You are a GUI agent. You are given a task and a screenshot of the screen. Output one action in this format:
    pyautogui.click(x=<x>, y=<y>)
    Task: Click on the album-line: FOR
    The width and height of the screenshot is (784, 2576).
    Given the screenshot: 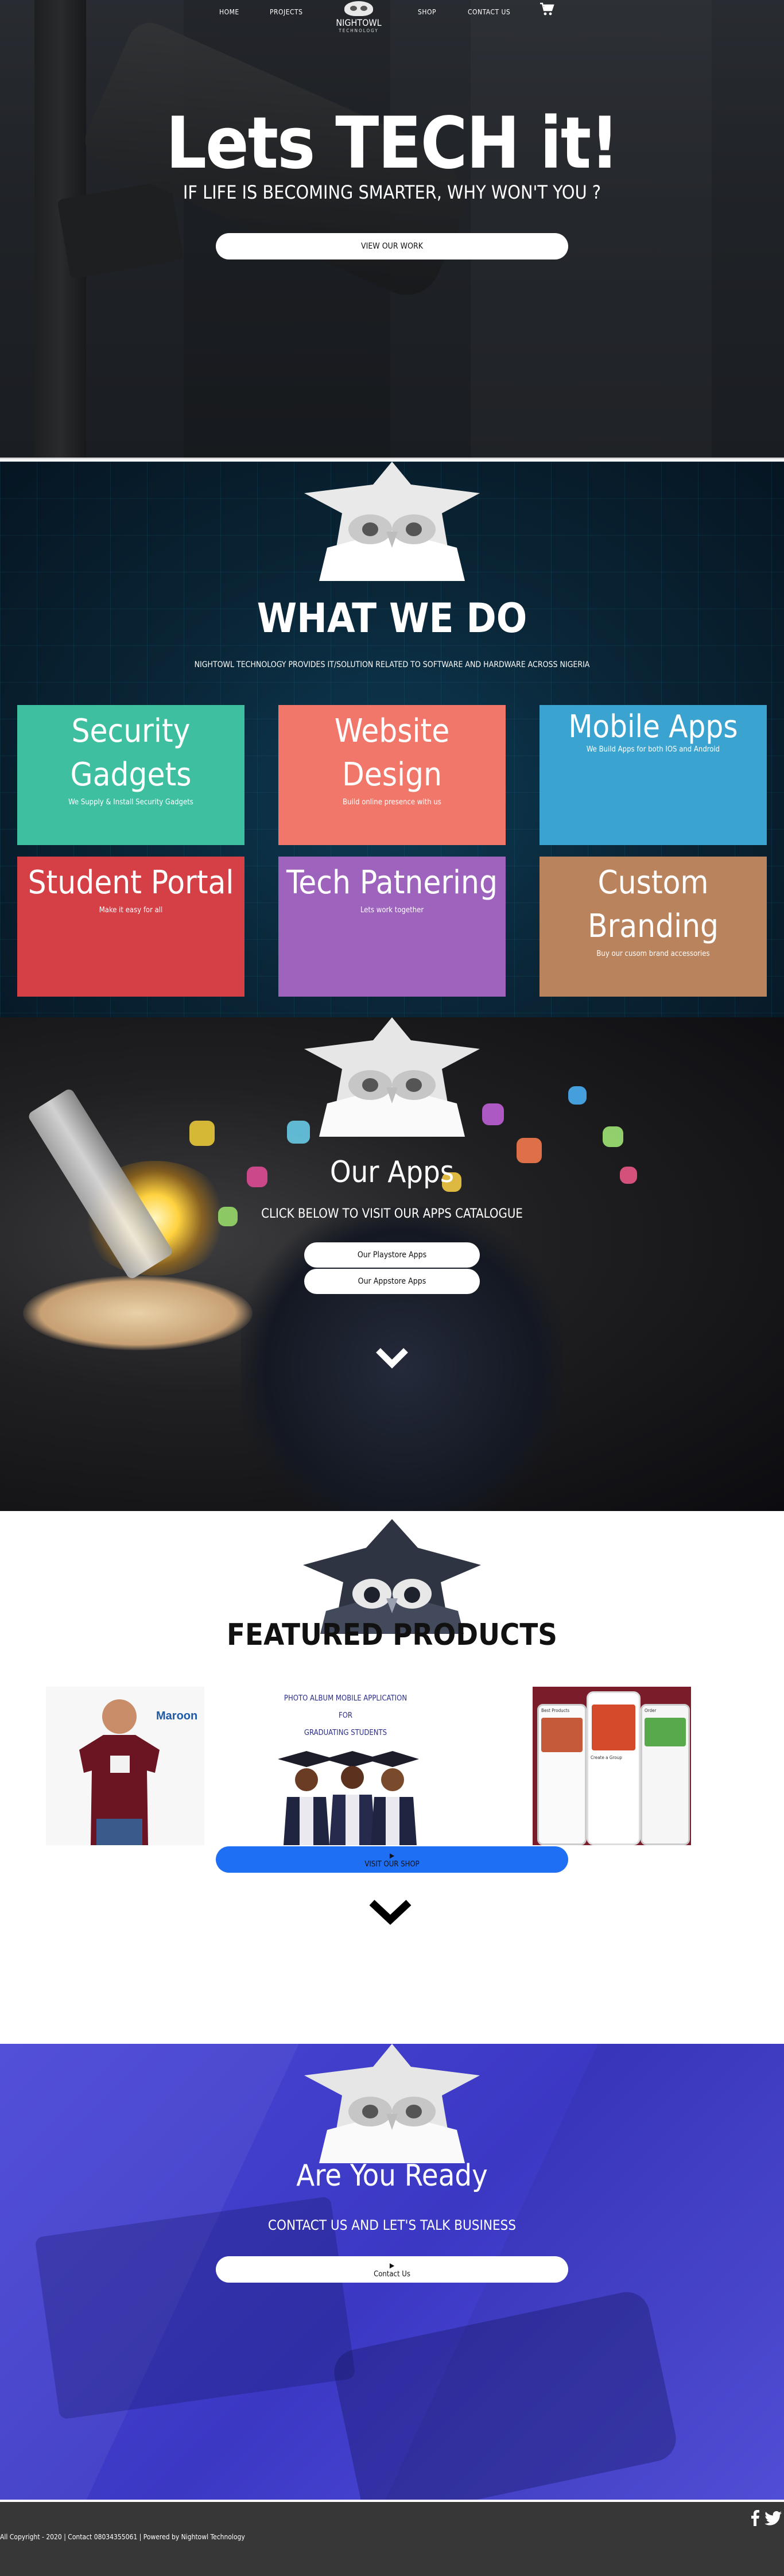 What is the action you would take?
    pyautogui.click(x=345, y=1715)
    